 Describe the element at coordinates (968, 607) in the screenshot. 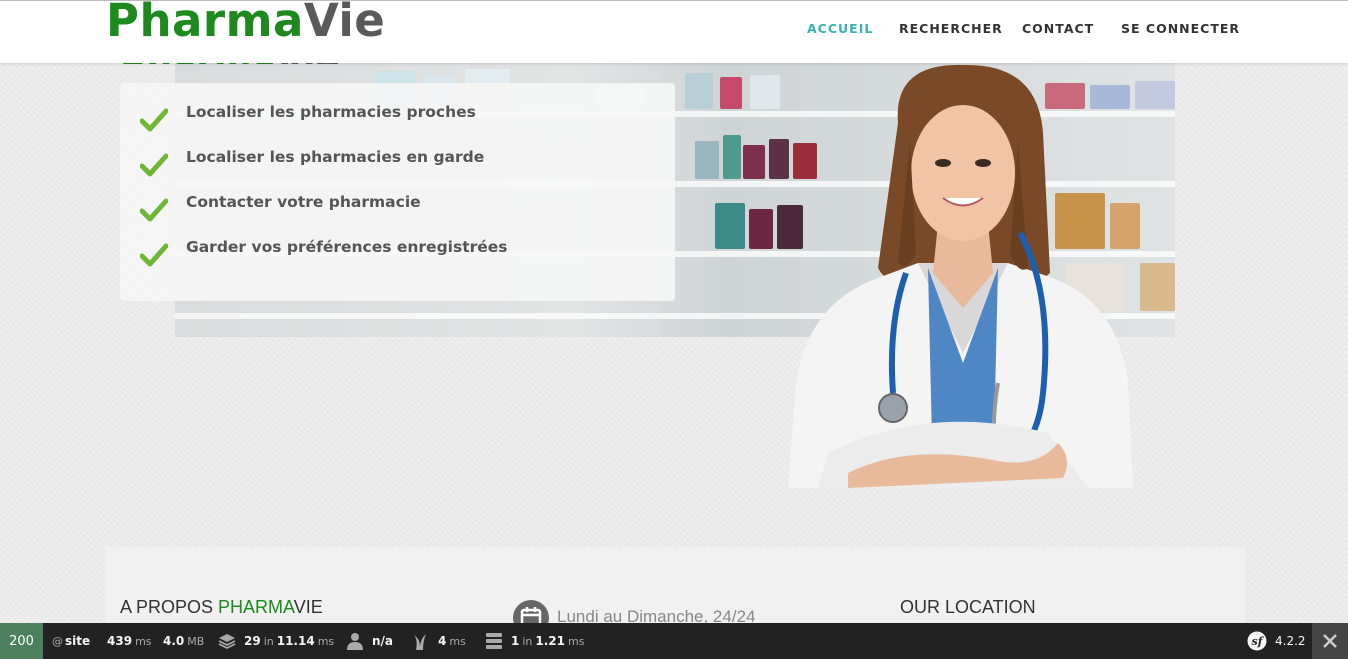

I see `location-title: OUR LOCATION` at that location.